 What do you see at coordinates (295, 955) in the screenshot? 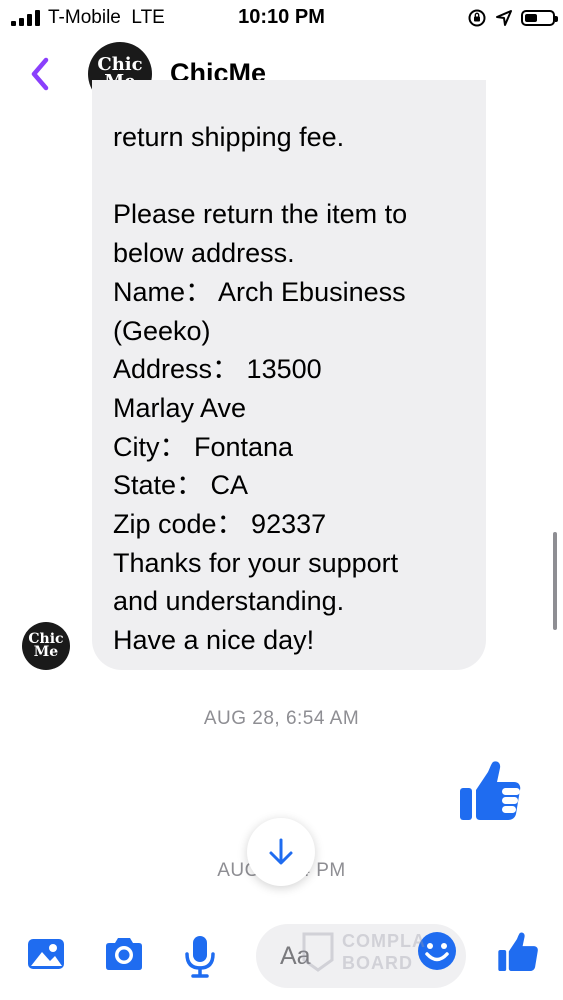
I see `message-input-placeholder: Aa` at bounding box center [295, 955].